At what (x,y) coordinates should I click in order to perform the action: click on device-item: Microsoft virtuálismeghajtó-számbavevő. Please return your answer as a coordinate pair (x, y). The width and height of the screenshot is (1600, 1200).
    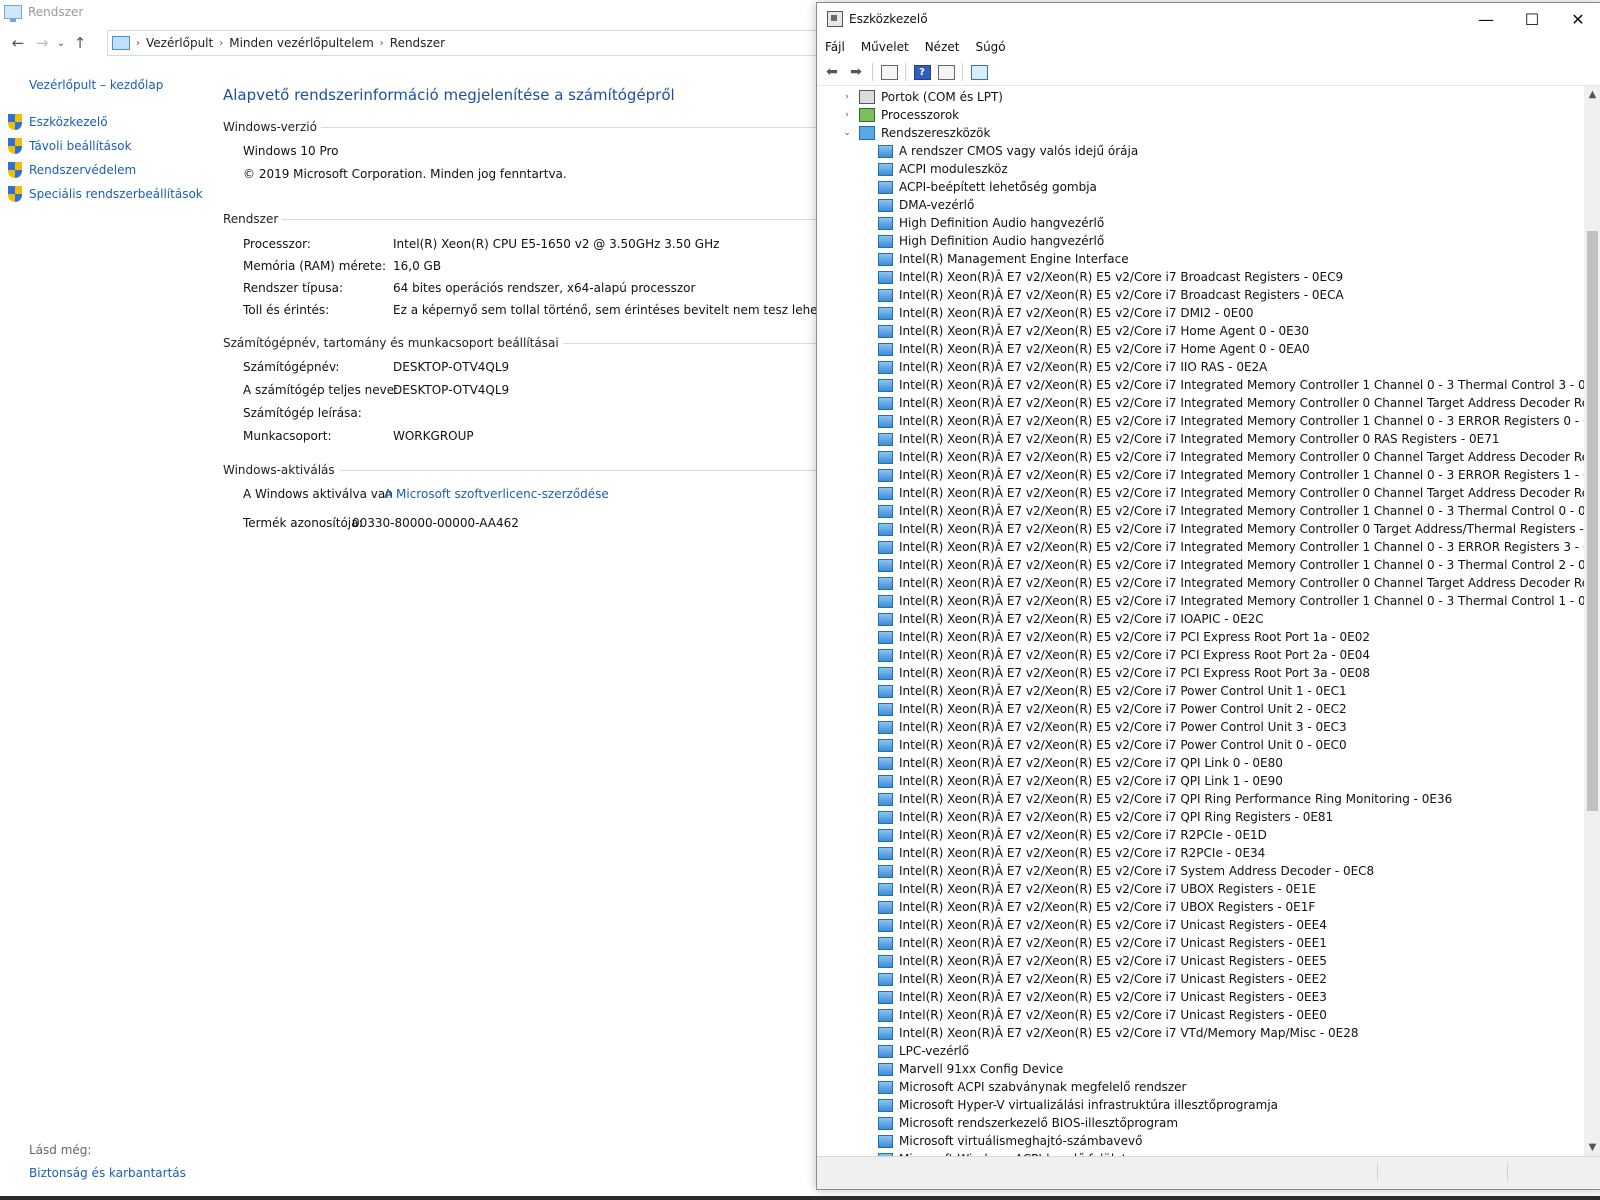
    Looking at the image, I should click on (1010, 1141).